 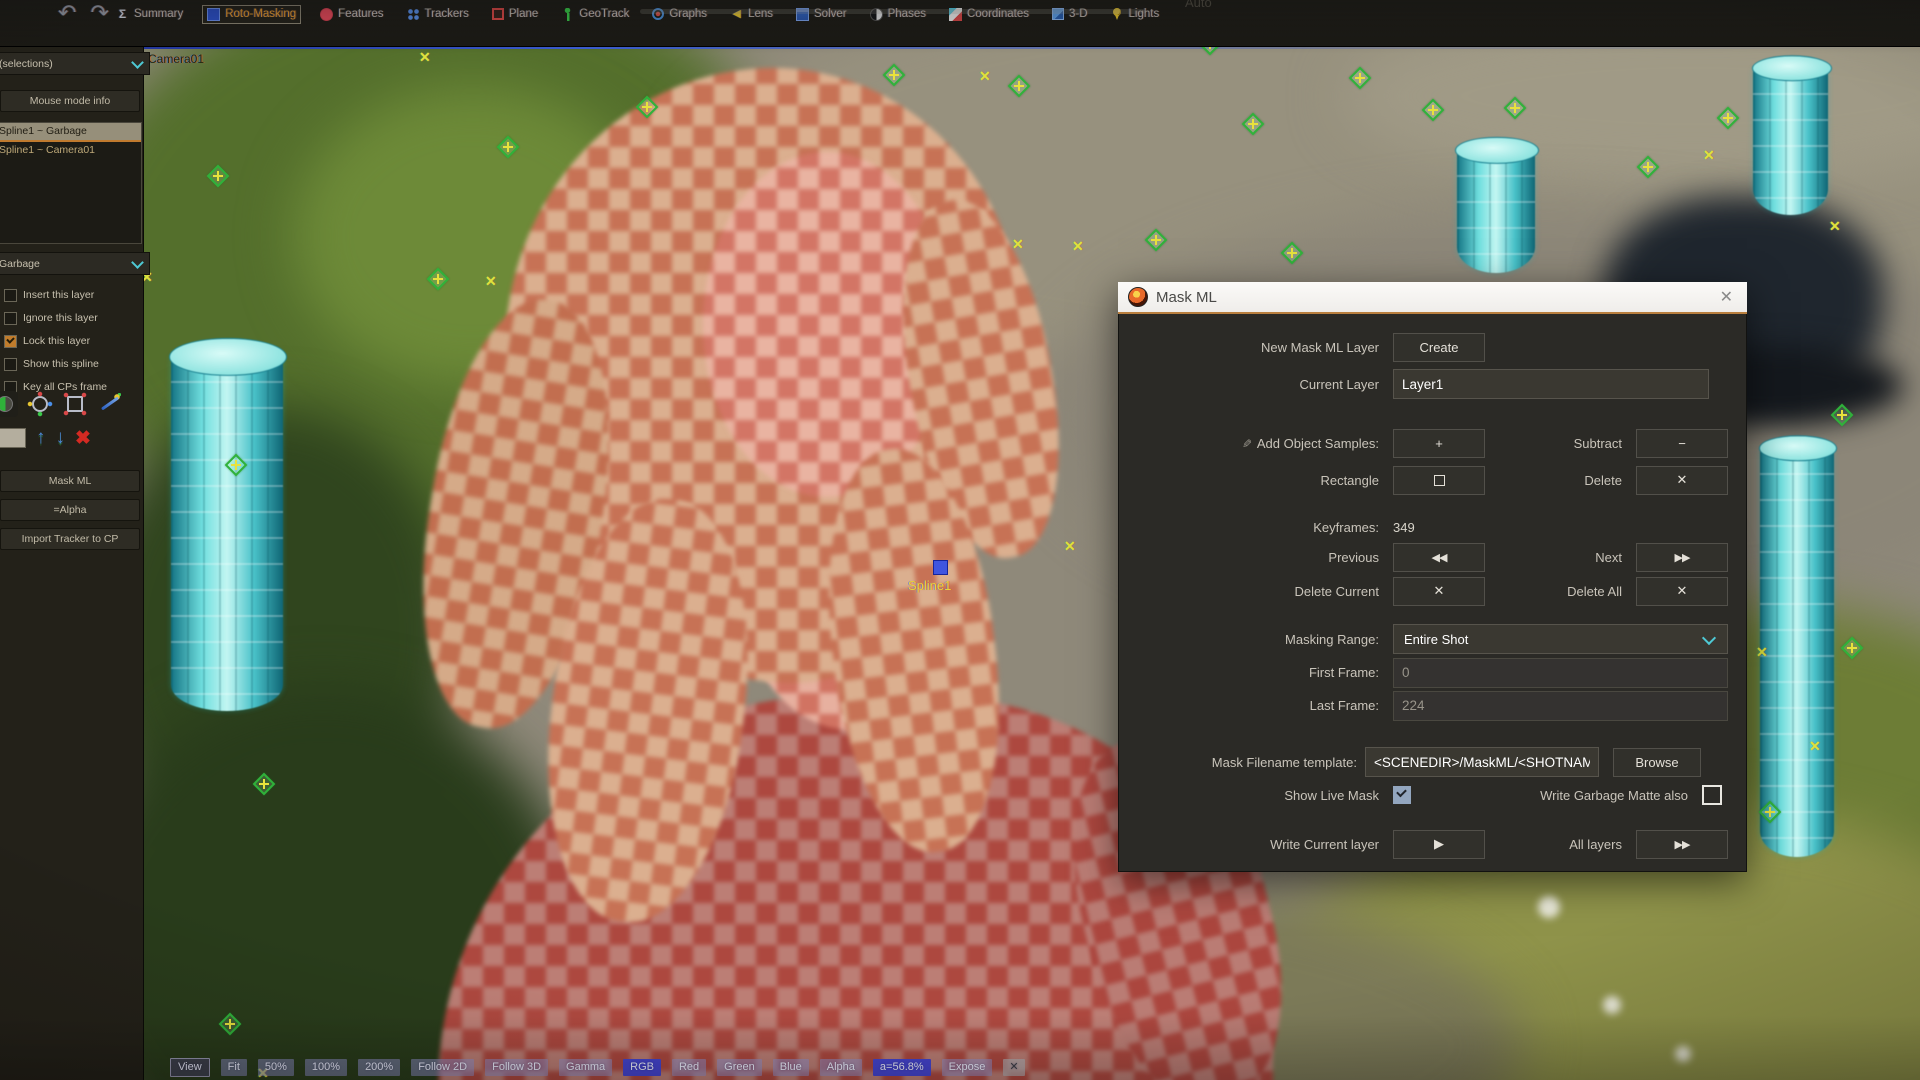 What do you see at coordinates (9, 404) in the screenshot?
I see `ellipse-tool-icon` at bounding box center [9, 404].